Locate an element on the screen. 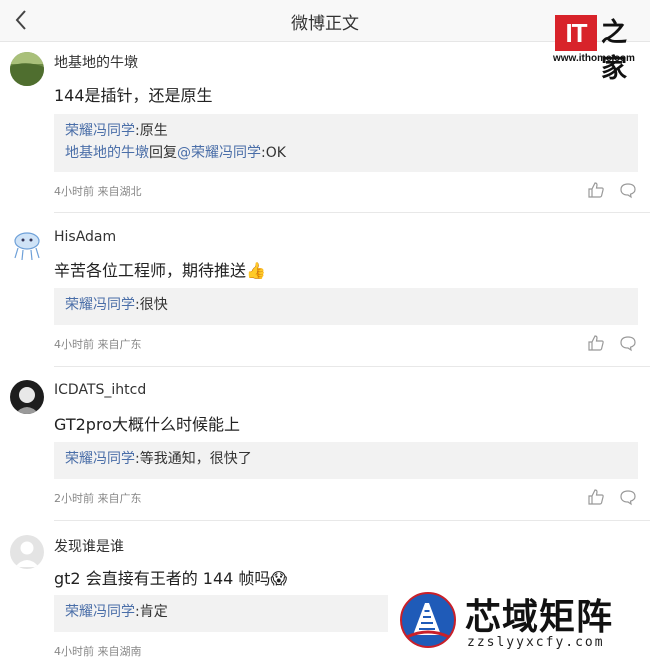  reply-mid: 回复 is located at coordinates (163, 153).